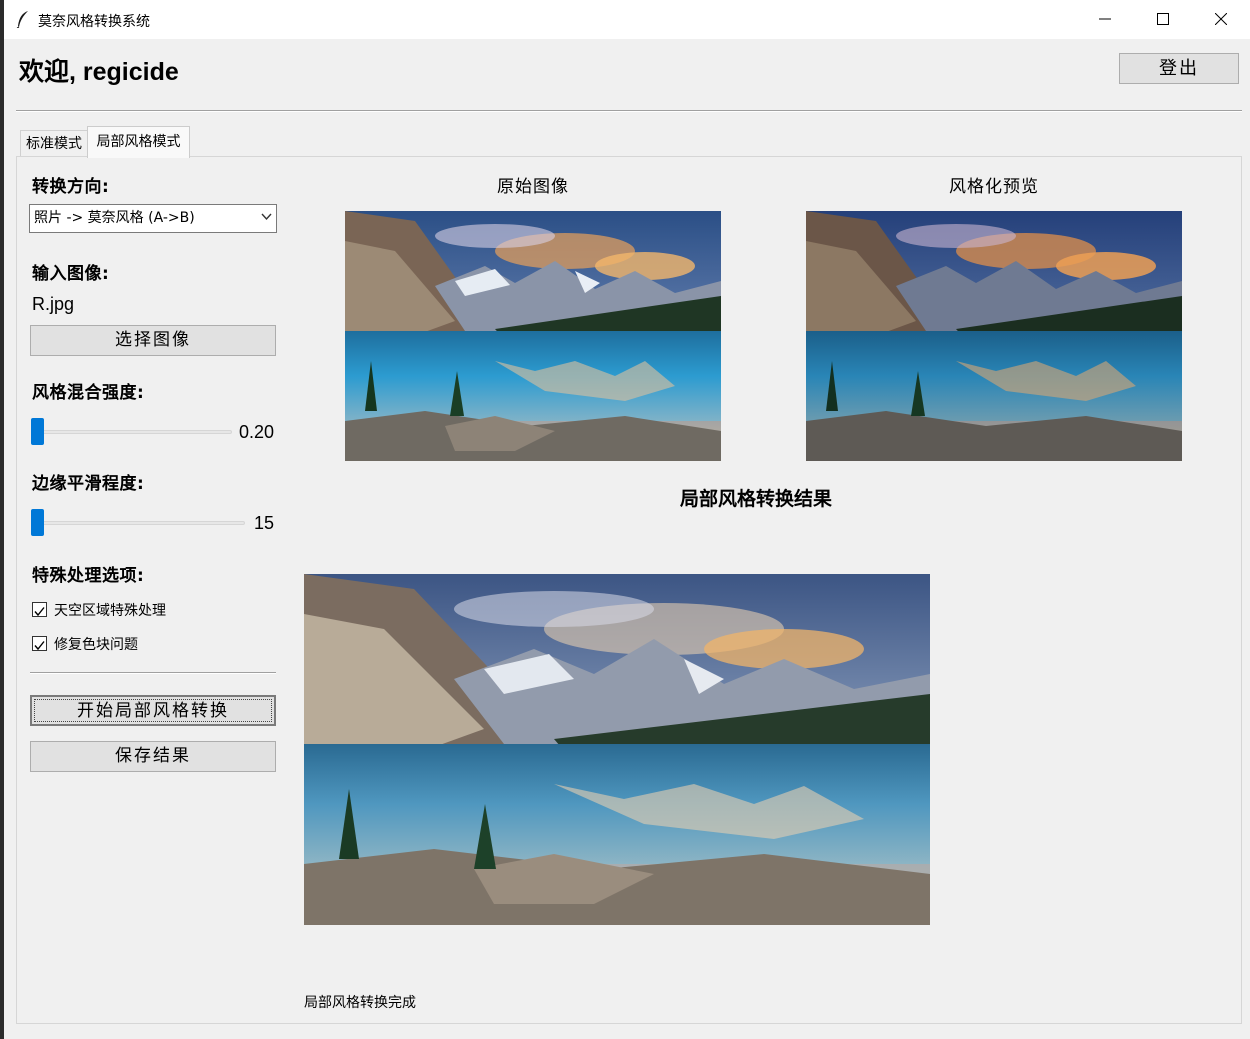 The width and height of the screenshot is (1250, 1039). I want to click on close-icon, so click(1221, 19).